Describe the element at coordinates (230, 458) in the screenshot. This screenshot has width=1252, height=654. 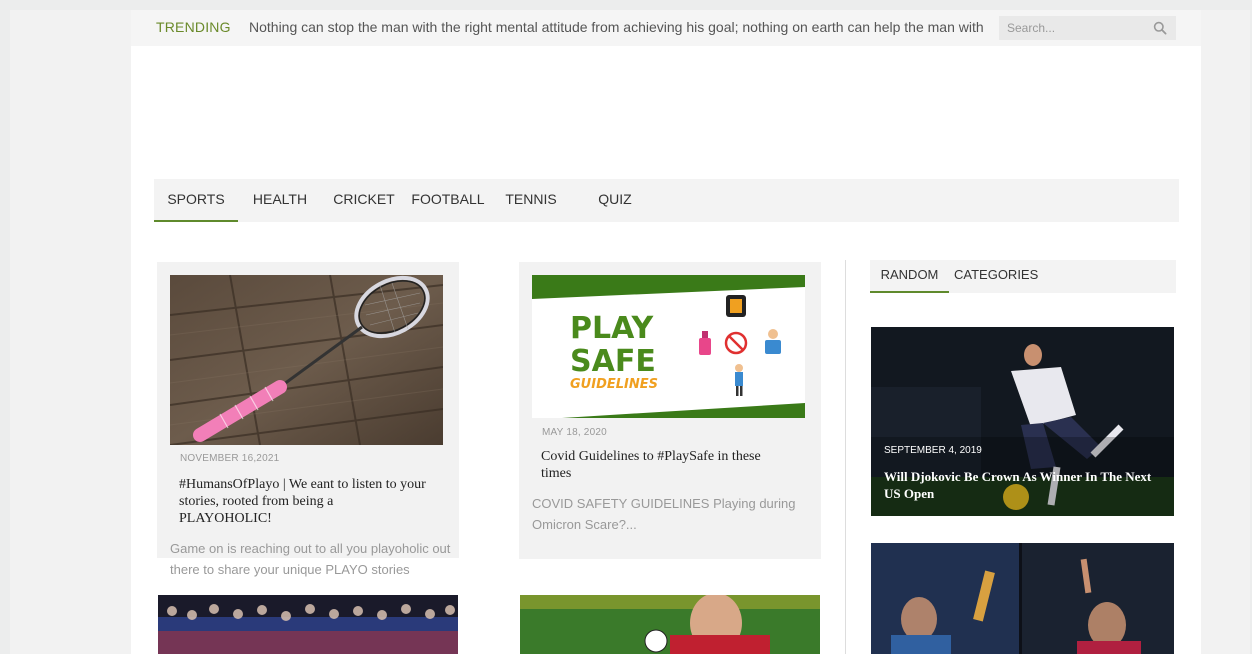
I see `post-date: NOVEMBER 16,2021` at that location.